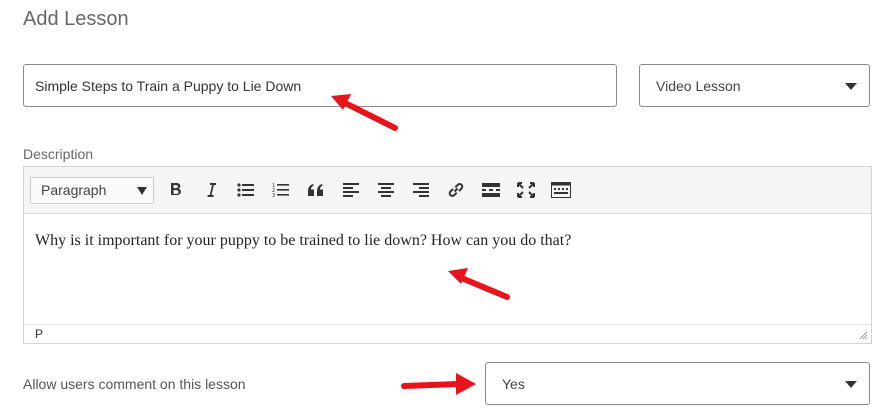  I want to click on align-left-button, so click(350, 190).